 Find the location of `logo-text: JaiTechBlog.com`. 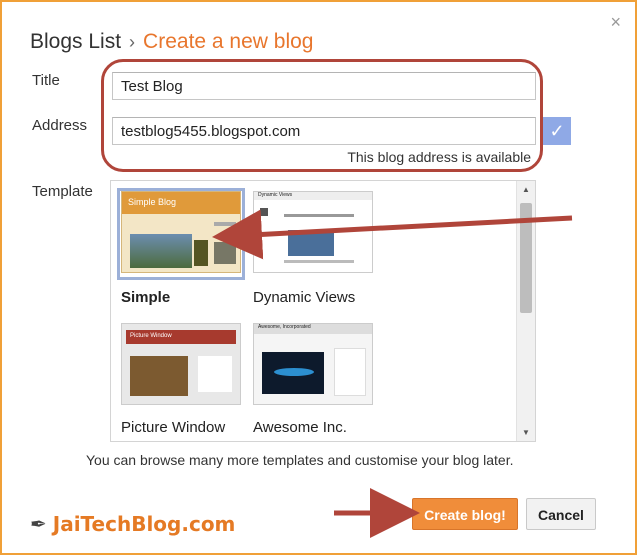

logo-text: JaiTechBlog.com is located at coordinates (144, 524).